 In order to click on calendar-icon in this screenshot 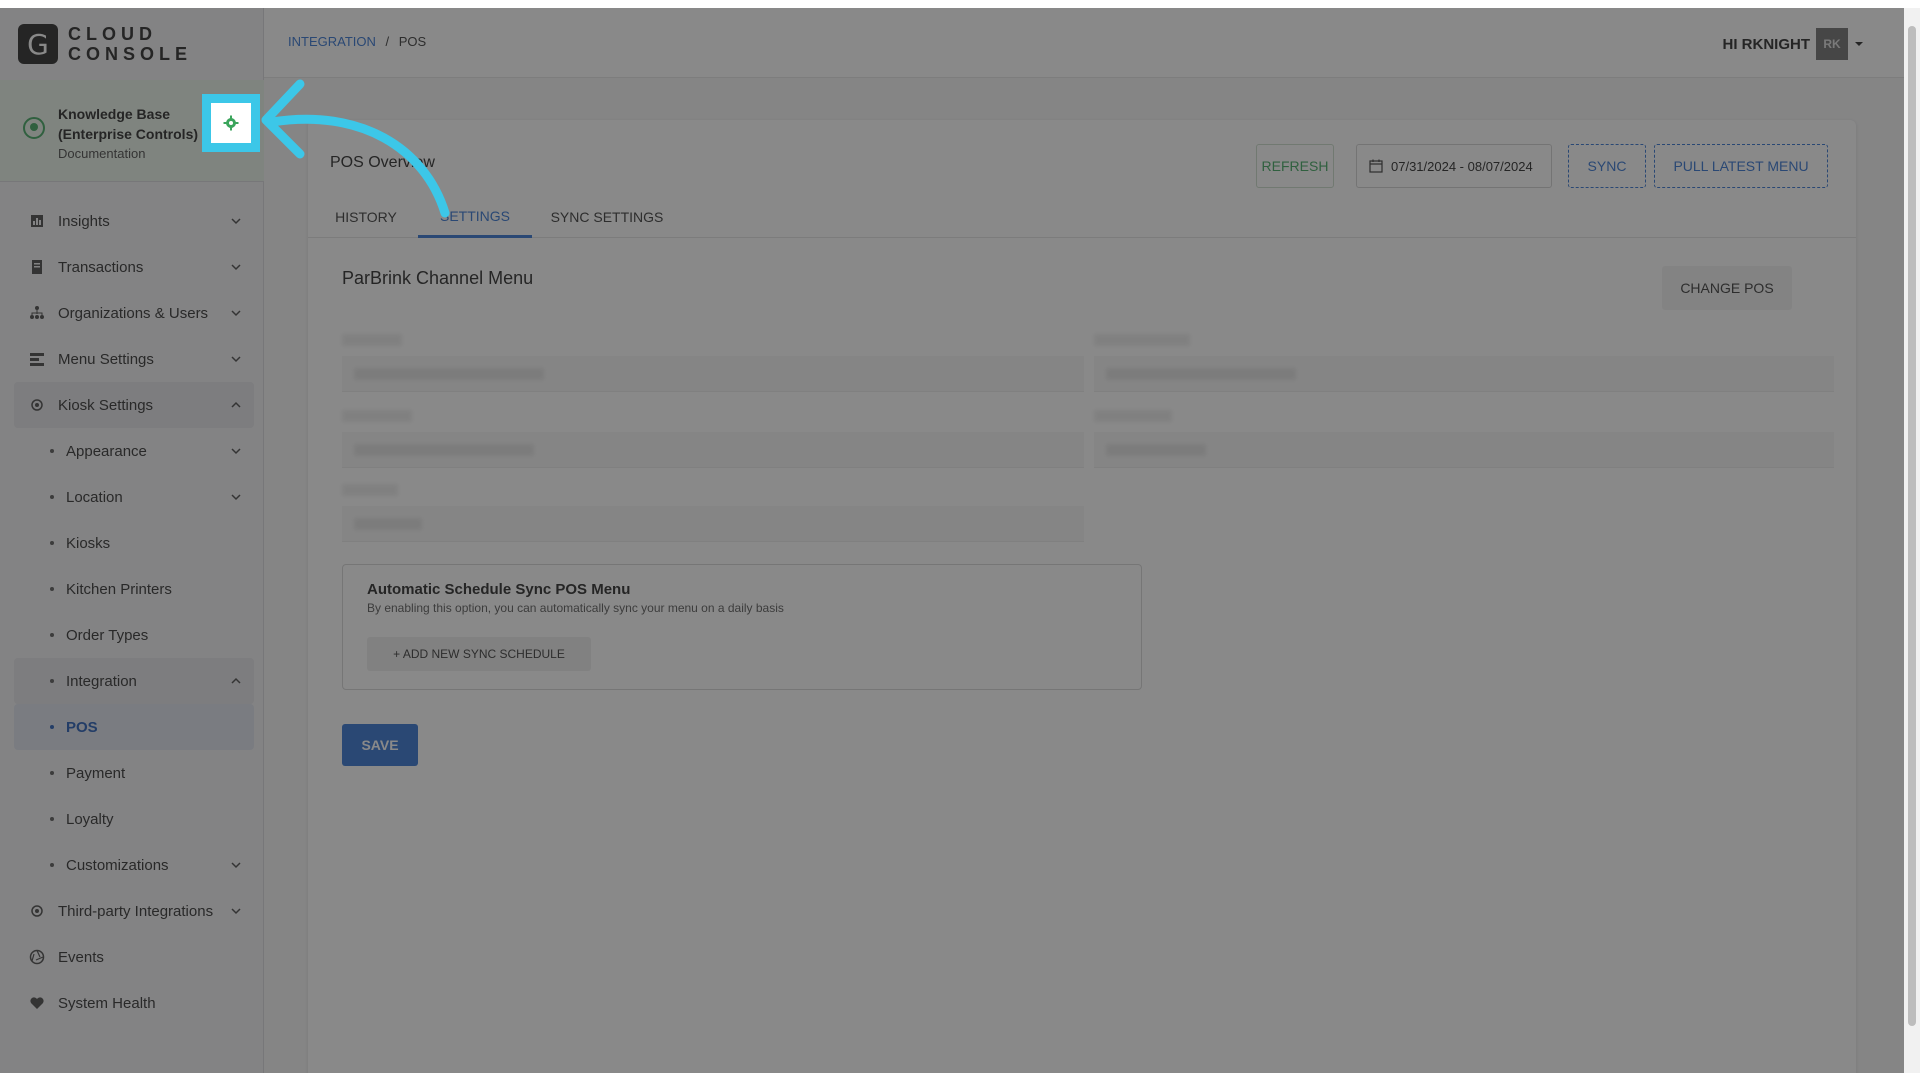, I will do `click(1376, 166)`.